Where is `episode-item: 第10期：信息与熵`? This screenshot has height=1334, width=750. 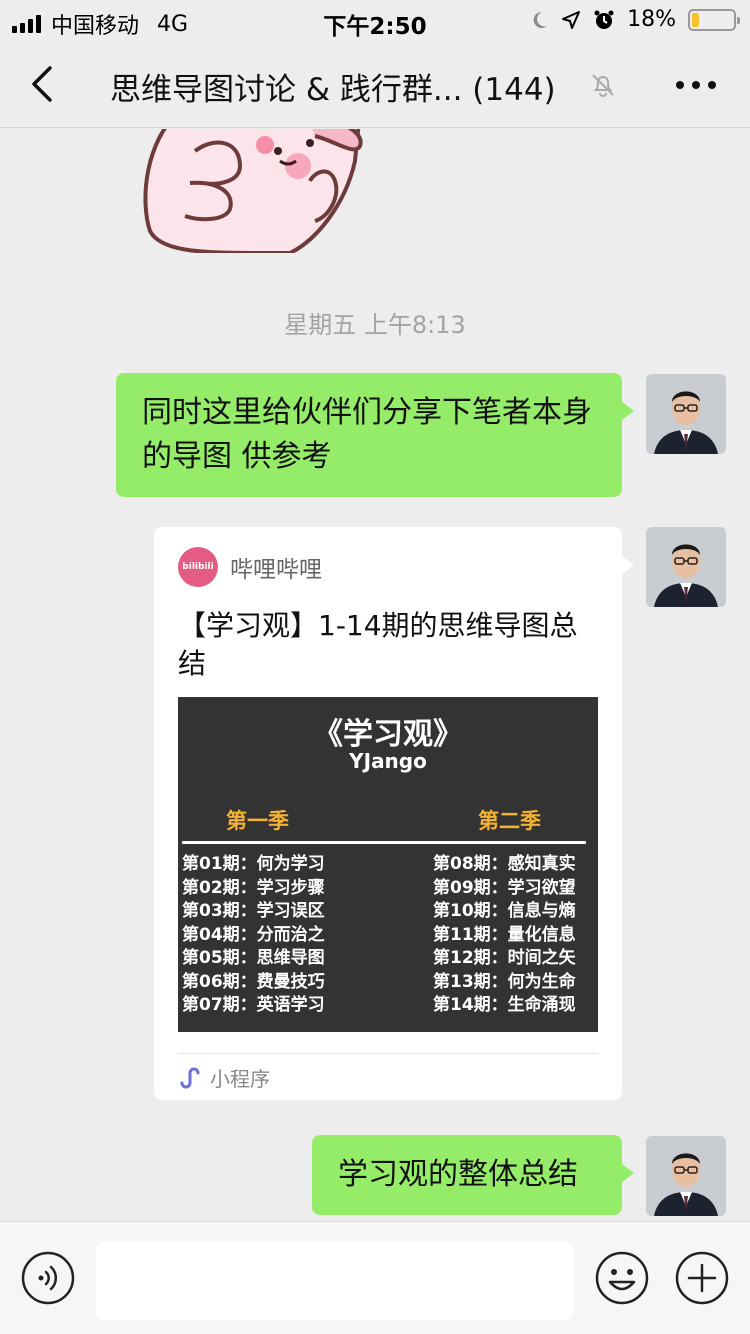 episode-item: 第10期：信息与熵 is located at coordinates (504, 911).